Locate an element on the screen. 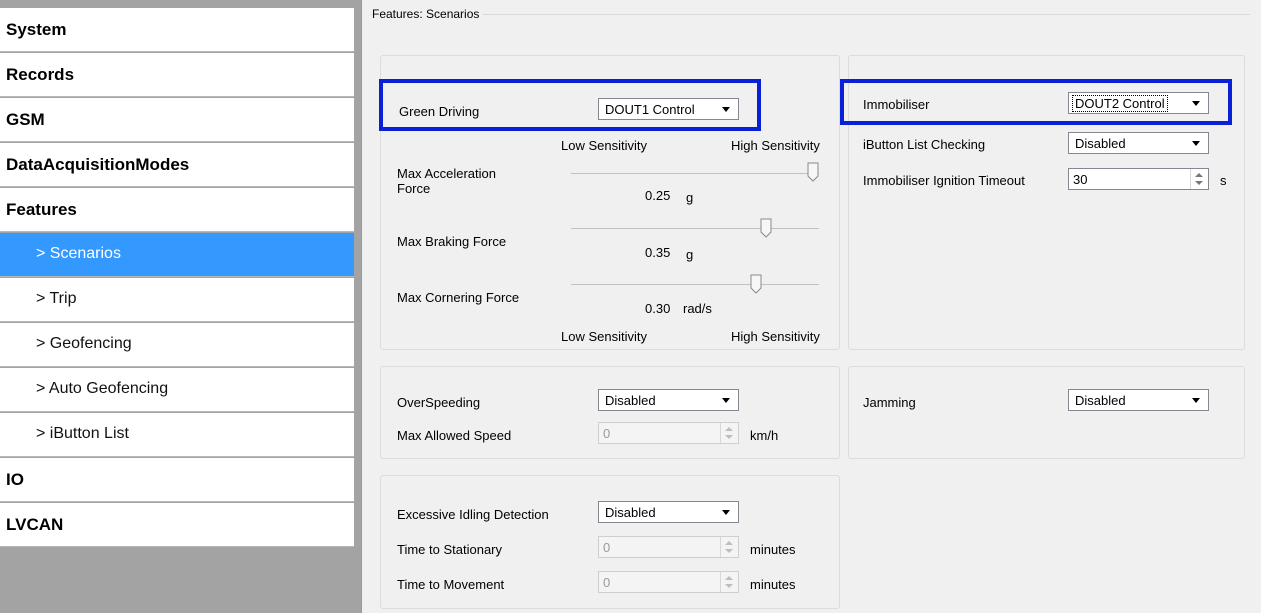  max-braking-unit: g is located at coordinates (690, 254).